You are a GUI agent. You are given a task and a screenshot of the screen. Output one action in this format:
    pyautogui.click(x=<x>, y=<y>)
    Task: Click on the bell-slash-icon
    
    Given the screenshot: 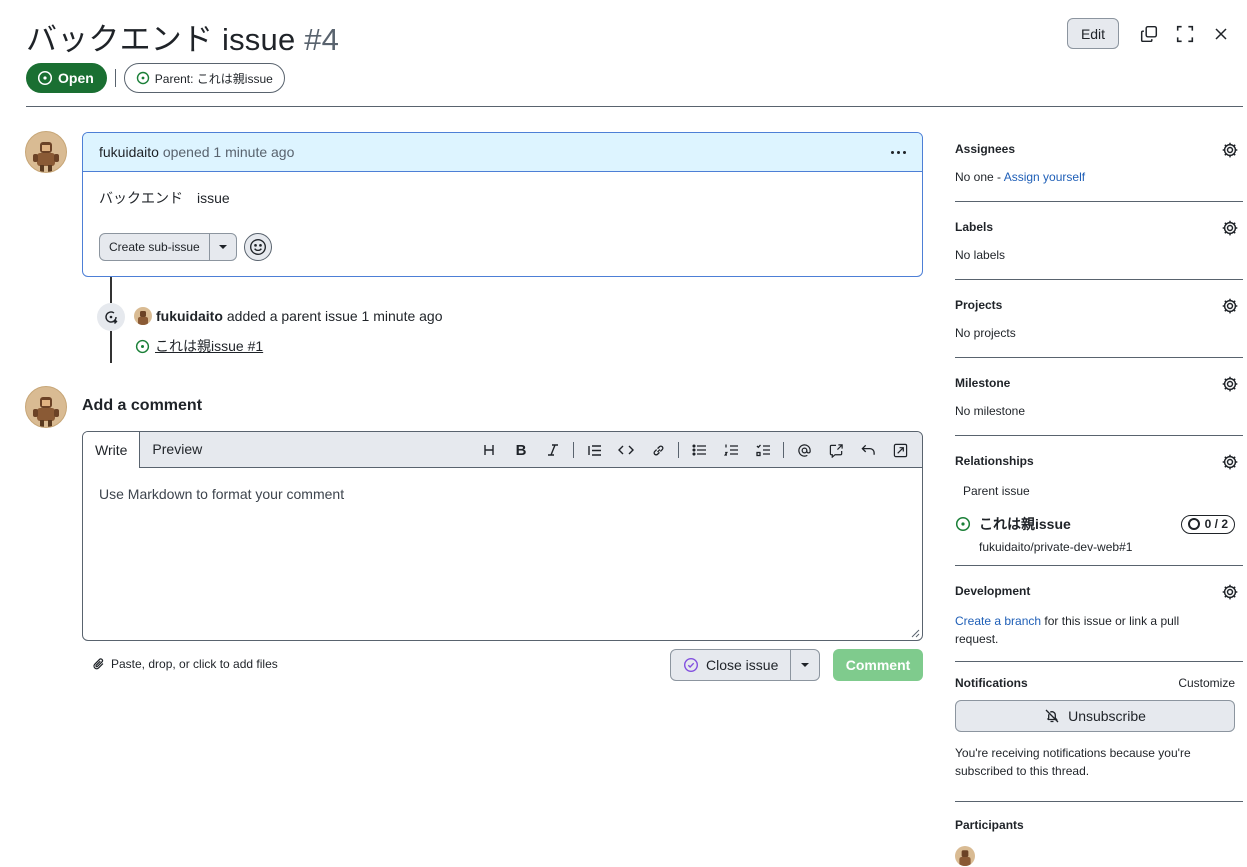 What is the action you would take?
    pyautogui.click(x=1052, y=716)
    